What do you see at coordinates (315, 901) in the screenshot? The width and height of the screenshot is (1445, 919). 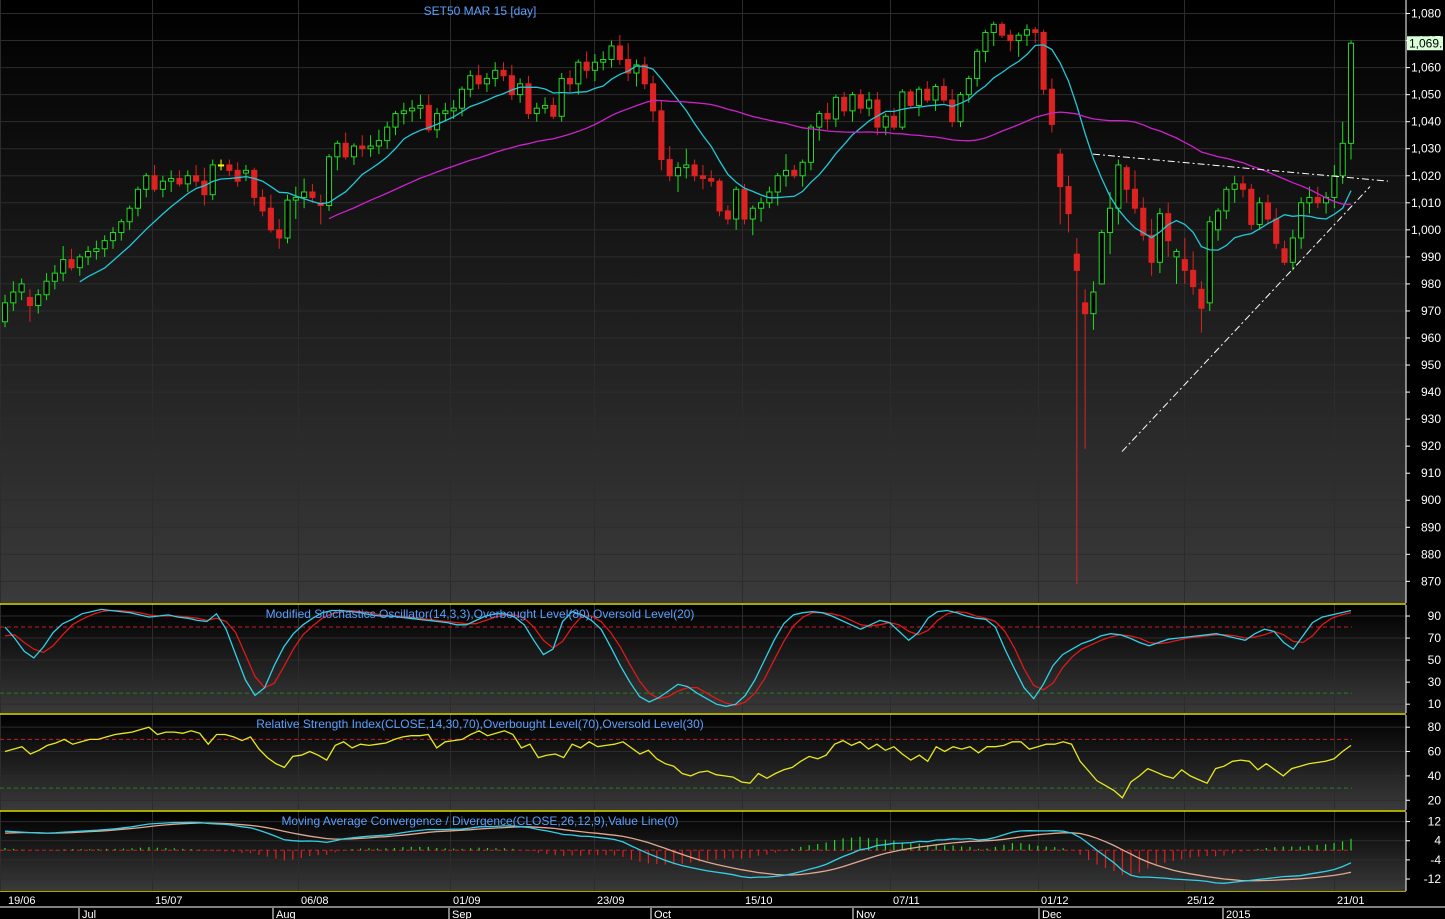 I see `x-date-label: 06/08` at bounding box center [315, 901].